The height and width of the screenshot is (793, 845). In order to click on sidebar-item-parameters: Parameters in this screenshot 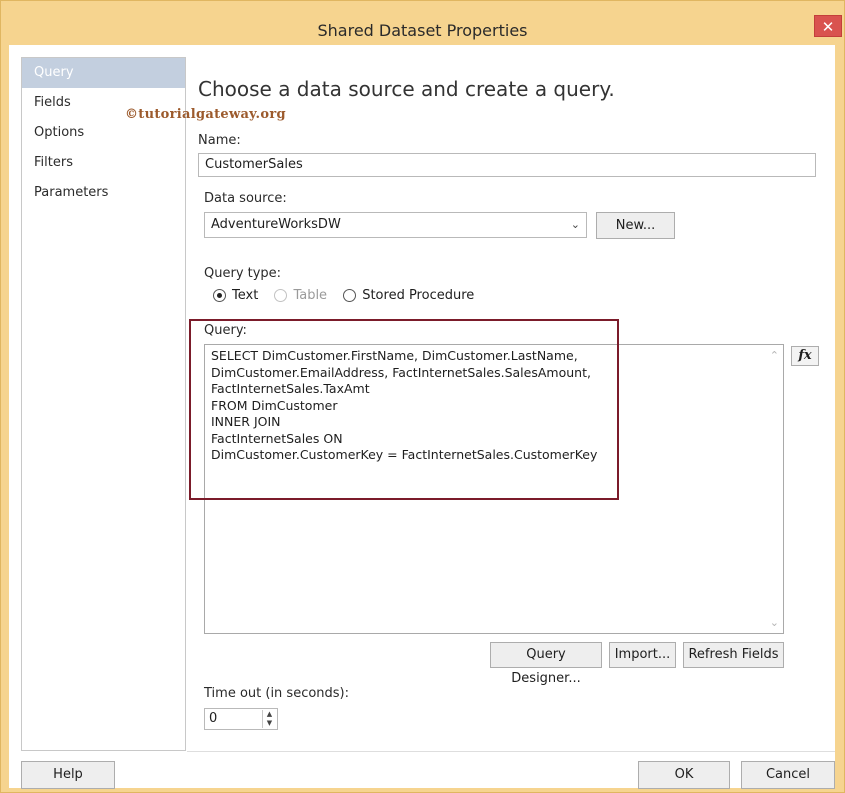, I will do `click(103, 193)`.